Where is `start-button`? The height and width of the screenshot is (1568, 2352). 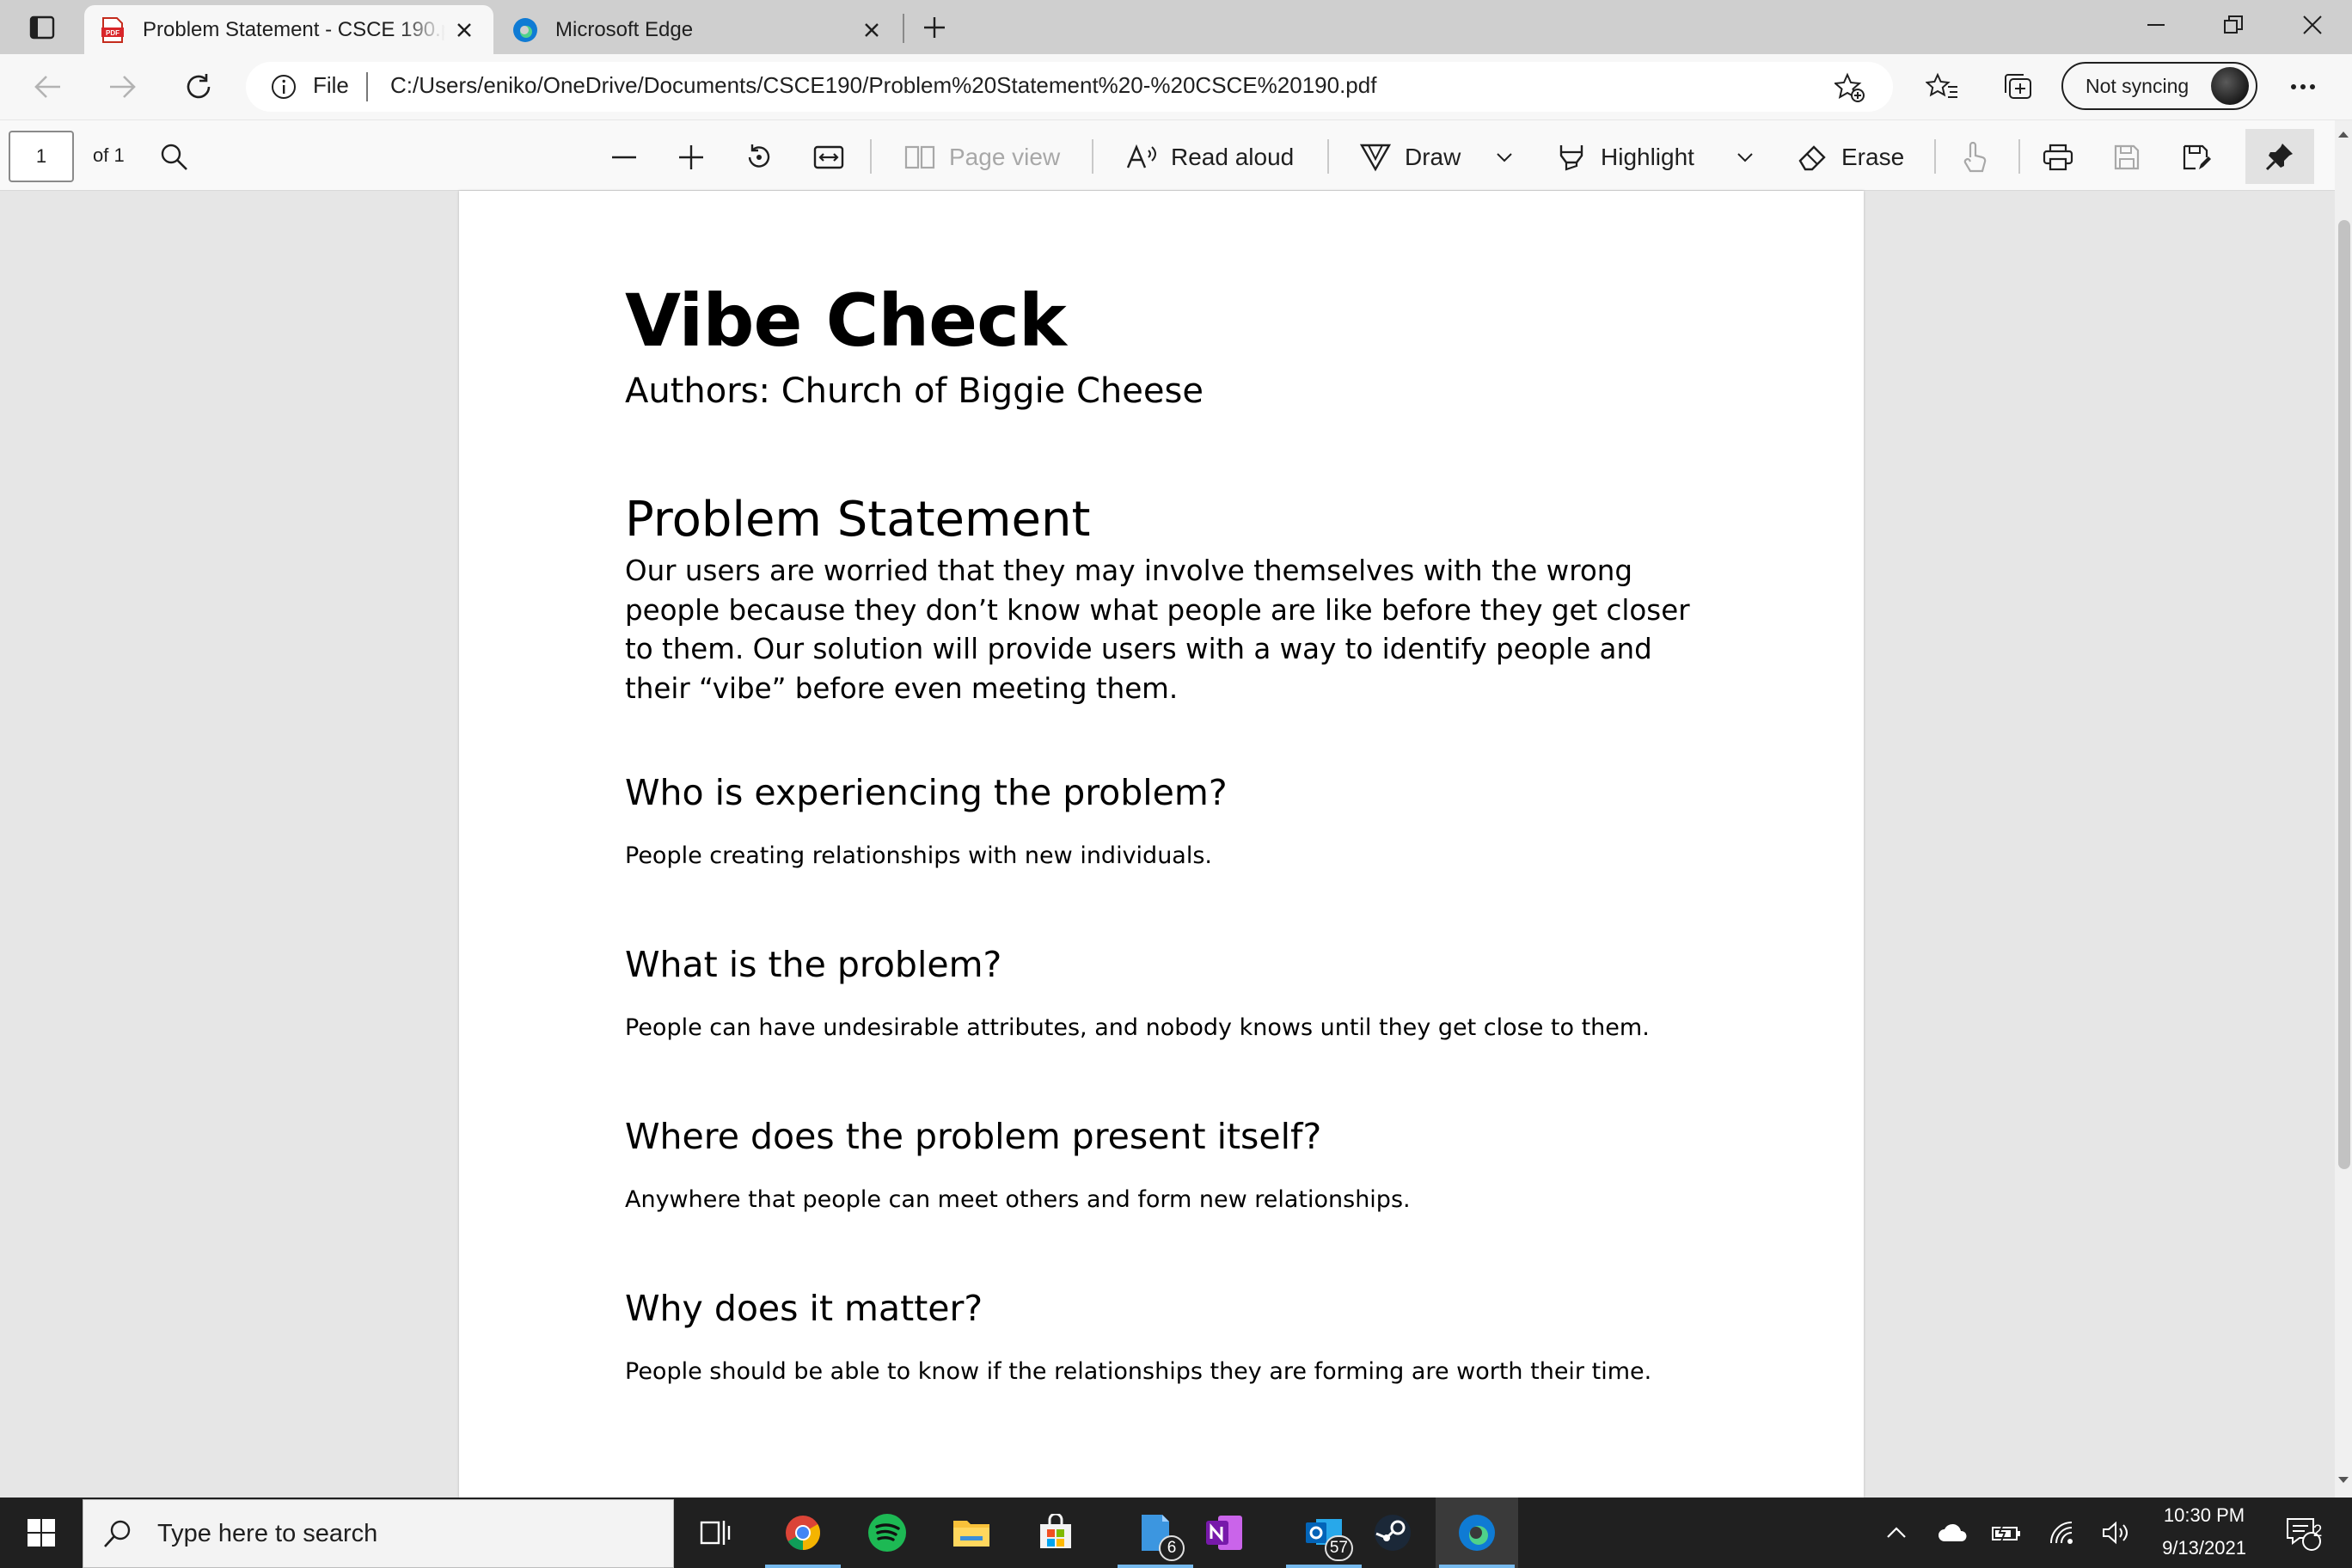
start-button is located at coordinates (41, 1533).